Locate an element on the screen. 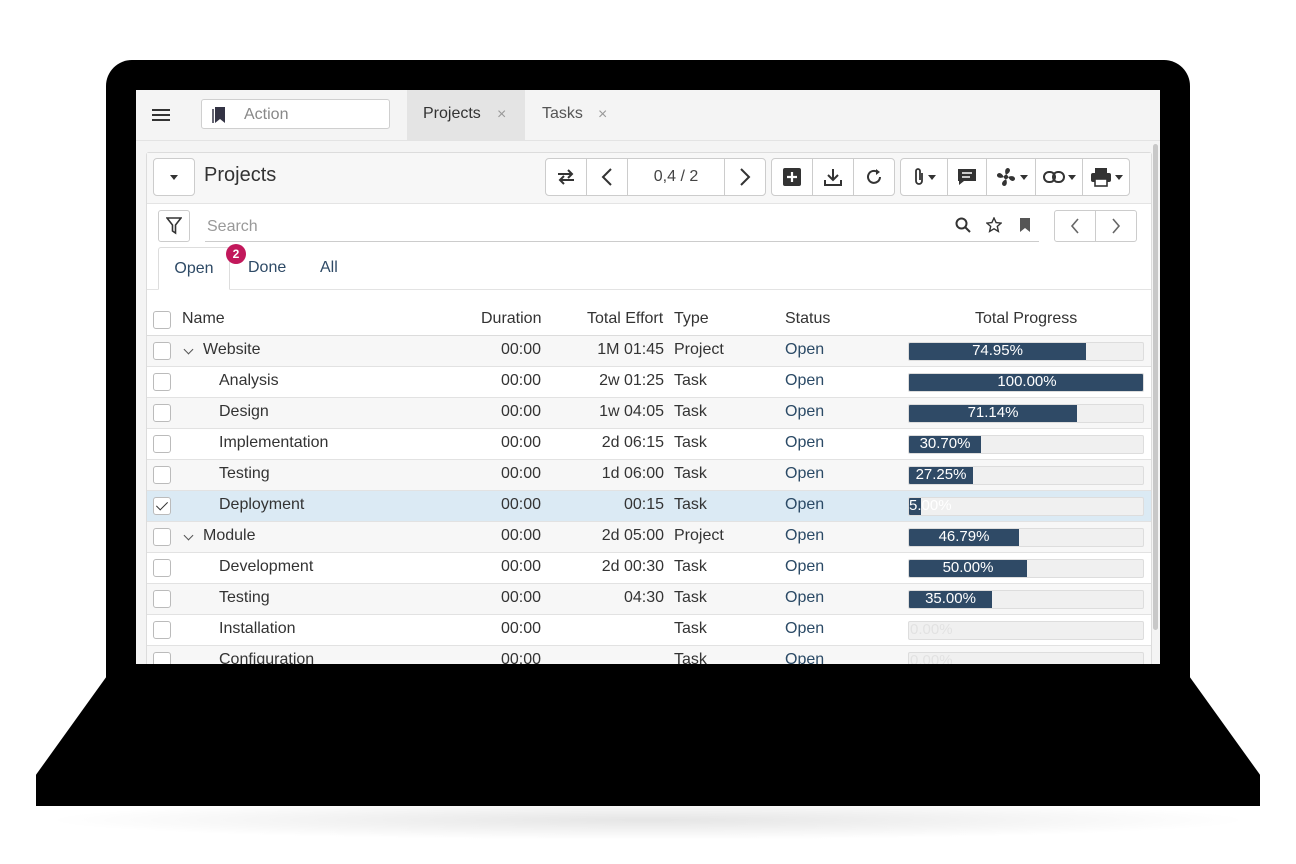  view-menu-button is located at coordinates (174, 177).